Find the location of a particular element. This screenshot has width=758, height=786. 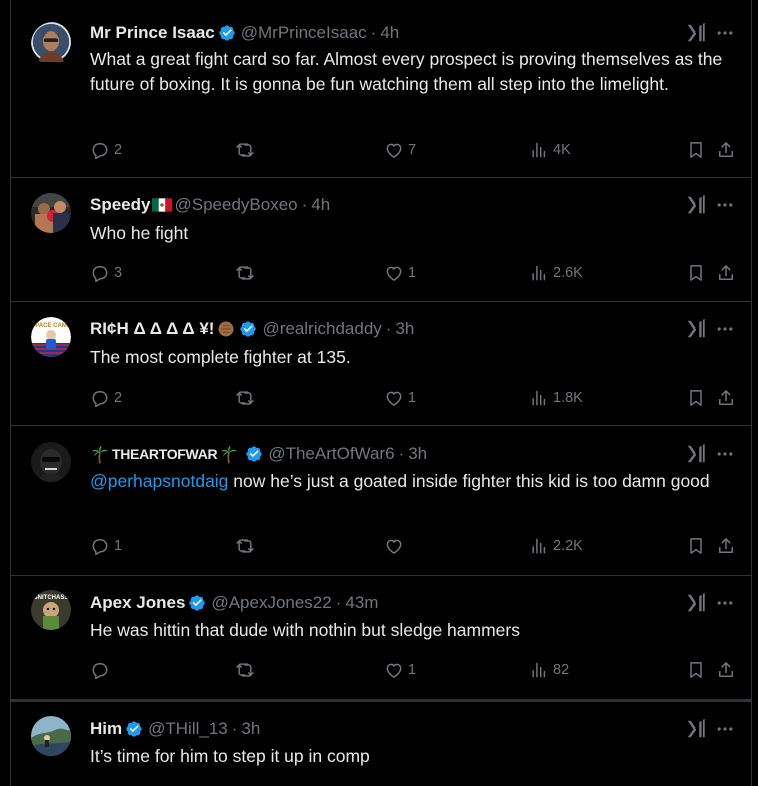

reply-count: 1 is located at coordinates (118, 546).